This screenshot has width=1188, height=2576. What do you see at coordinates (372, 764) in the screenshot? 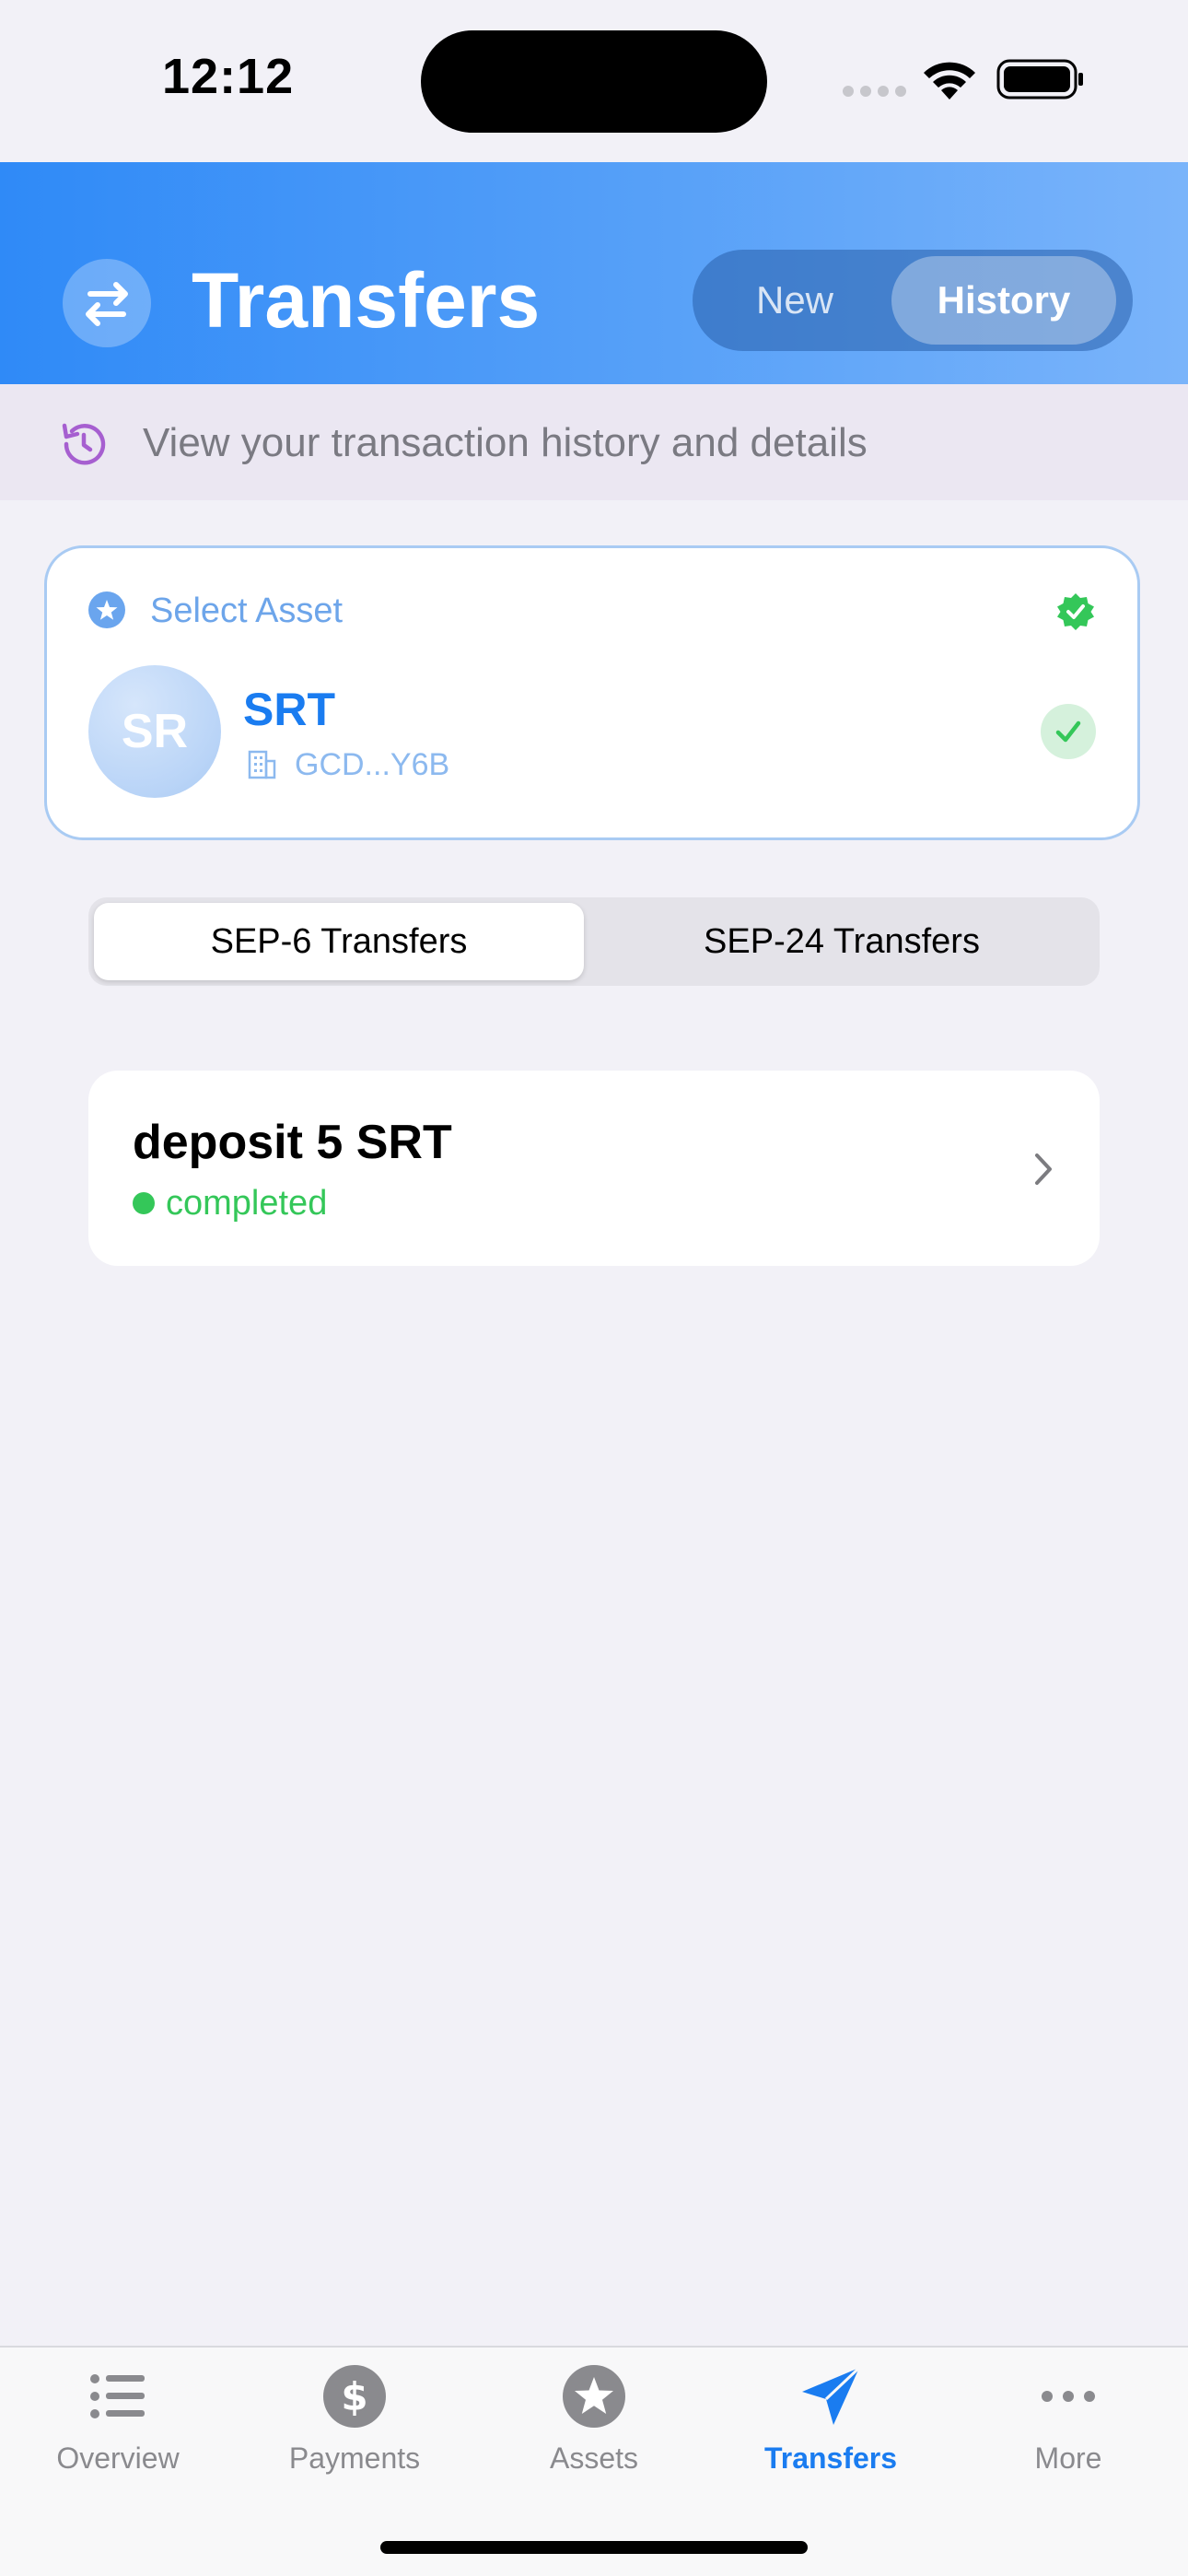
I see `asset-issuer: GCD...Y6B` at bounding box center [372, 764].